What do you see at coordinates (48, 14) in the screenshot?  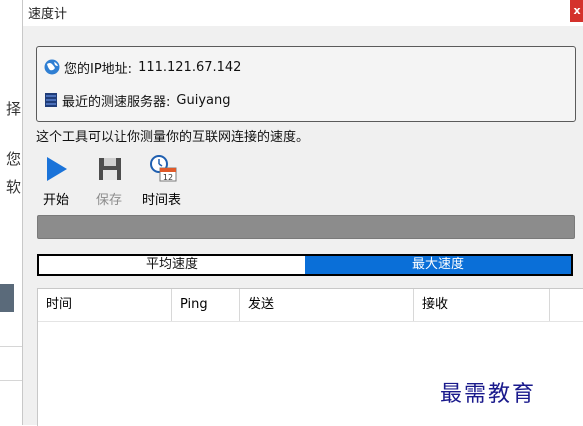 I see `window-title: 速度计` at bounding box center [48, 14].